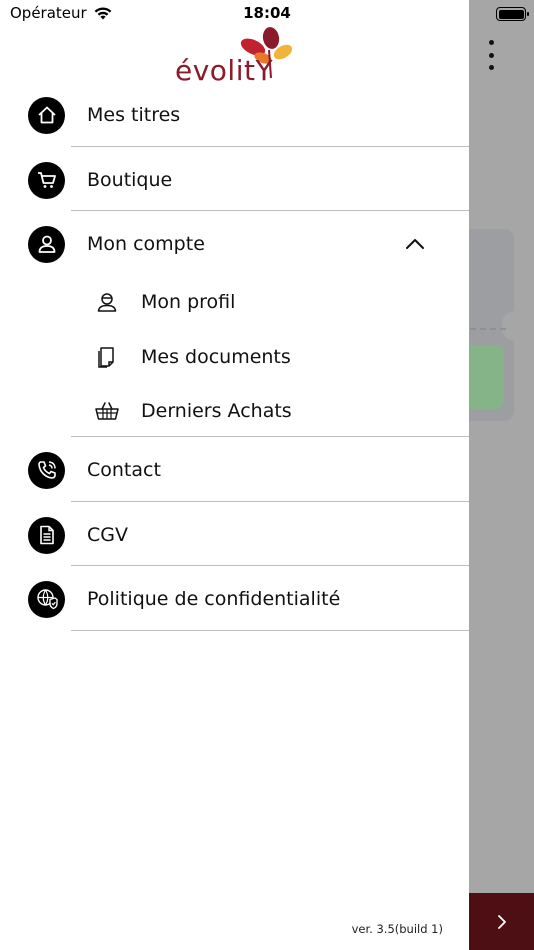 Image resolution: width=534 pixels, height=950 pixels. What do you see at coordinates (107, 411) in the screenshot?
I see `basket-icon` at bounding box center [107, 411].